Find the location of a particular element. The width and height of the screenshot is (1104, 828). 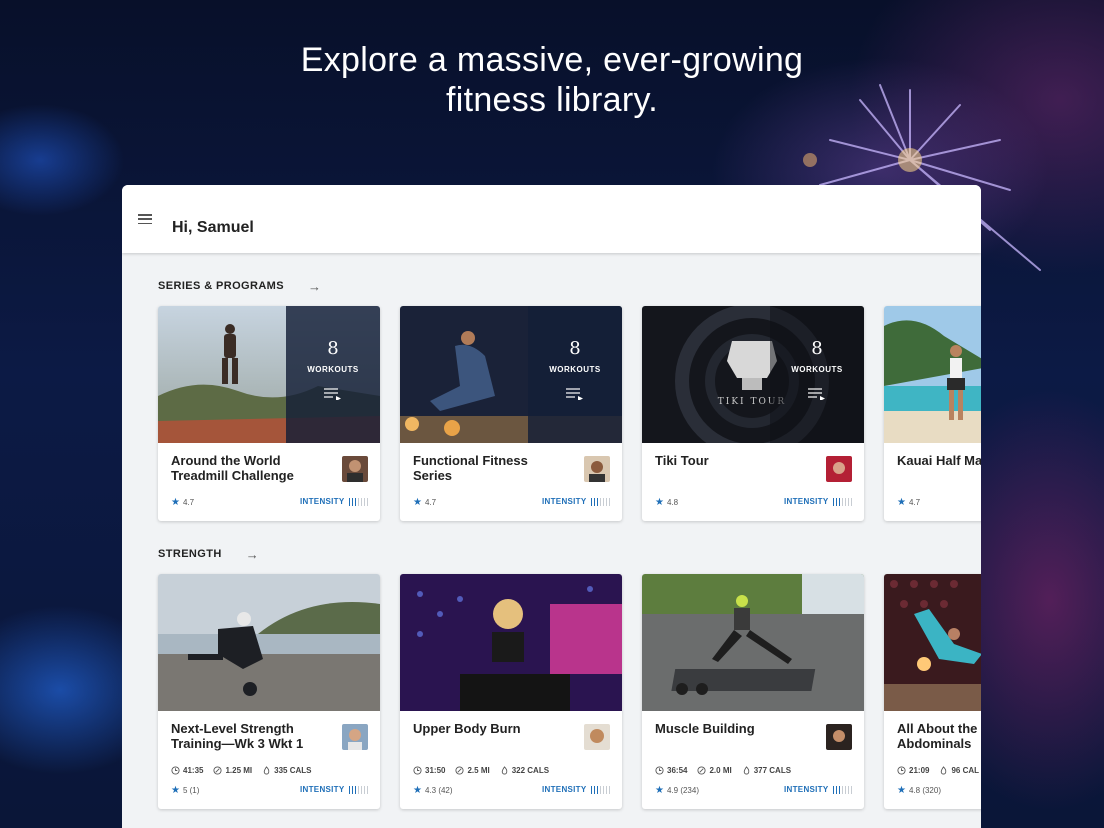

section-series-programs: SERIES & PROGRAMS → is located at coordinates (239, 286).